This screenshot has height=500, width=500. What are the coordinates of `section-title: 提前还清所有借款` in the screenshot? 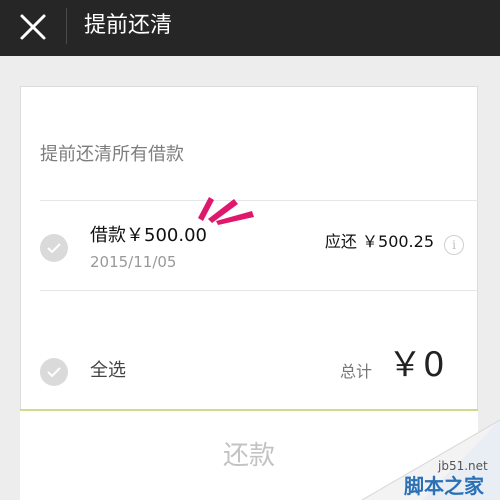 It's located at (112, 154).